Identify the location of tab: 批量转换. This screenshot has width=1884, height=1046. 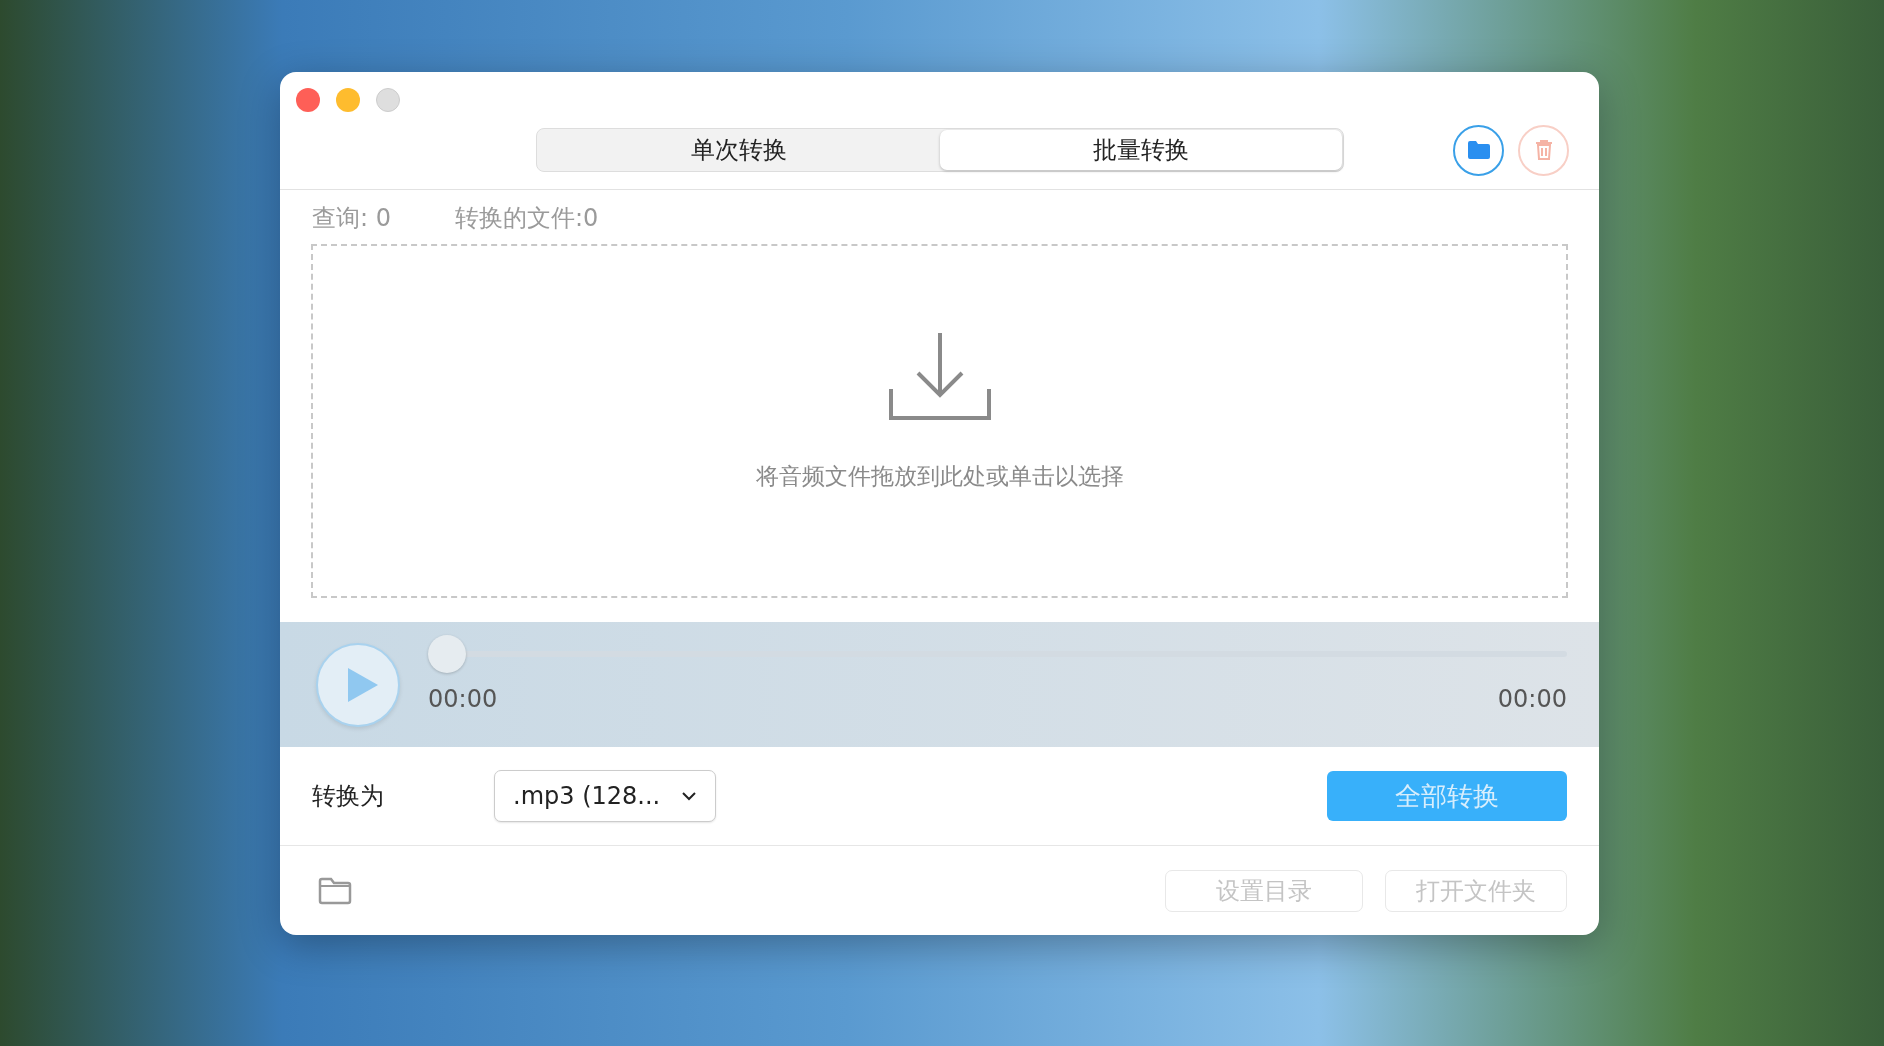
(1141, 150).